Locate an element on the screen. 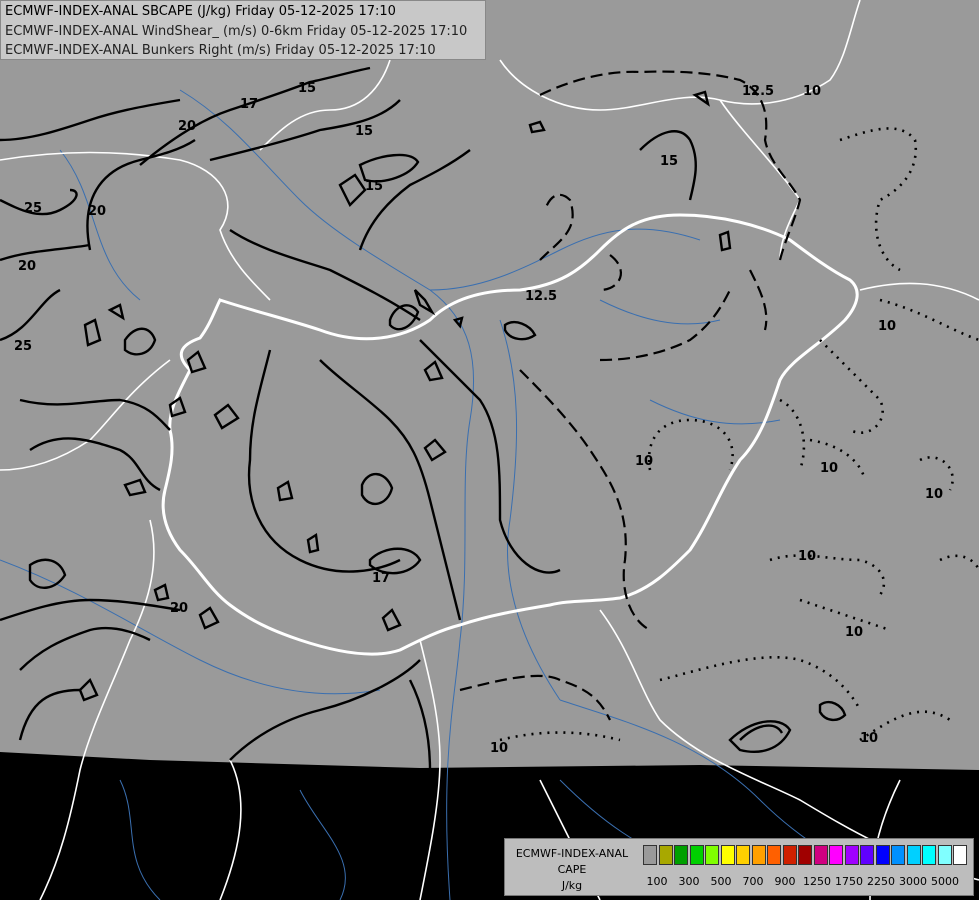 This screenshot has width=979, height=900. legend-tick: 100 is located at coordinates (657, 881).